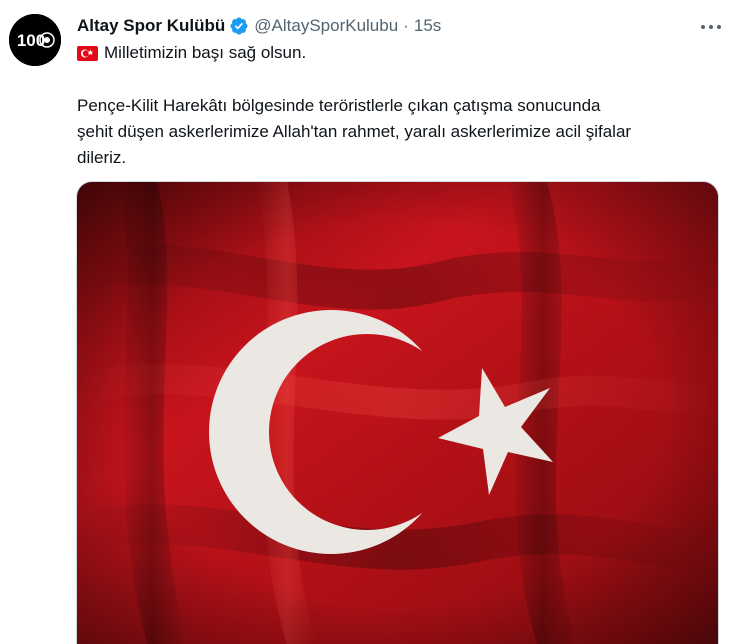 Image resolution: width=748 pixels, height=644 pixels. What do you see at coordinates (31, 40) in the screenshot?
I see `avatar-text: 100` at bounding box center [31, 40].